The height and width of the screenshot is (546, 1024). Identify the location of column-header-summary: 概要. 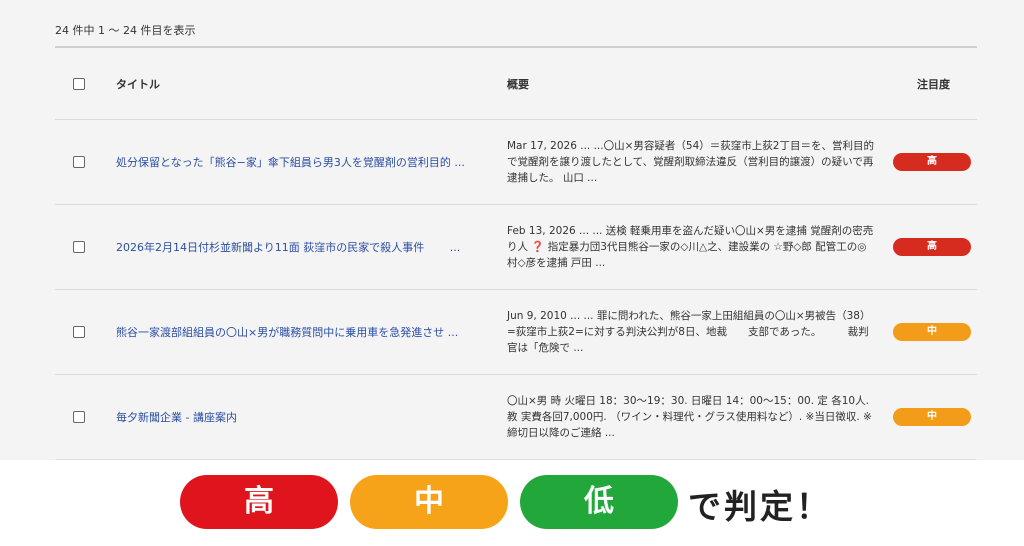
(518, 84).